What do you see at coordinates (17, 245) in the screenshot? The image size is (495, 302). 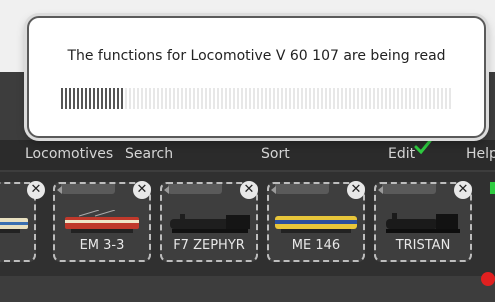 I see `locomotive-name: 40` at bounding box center [17, 245].